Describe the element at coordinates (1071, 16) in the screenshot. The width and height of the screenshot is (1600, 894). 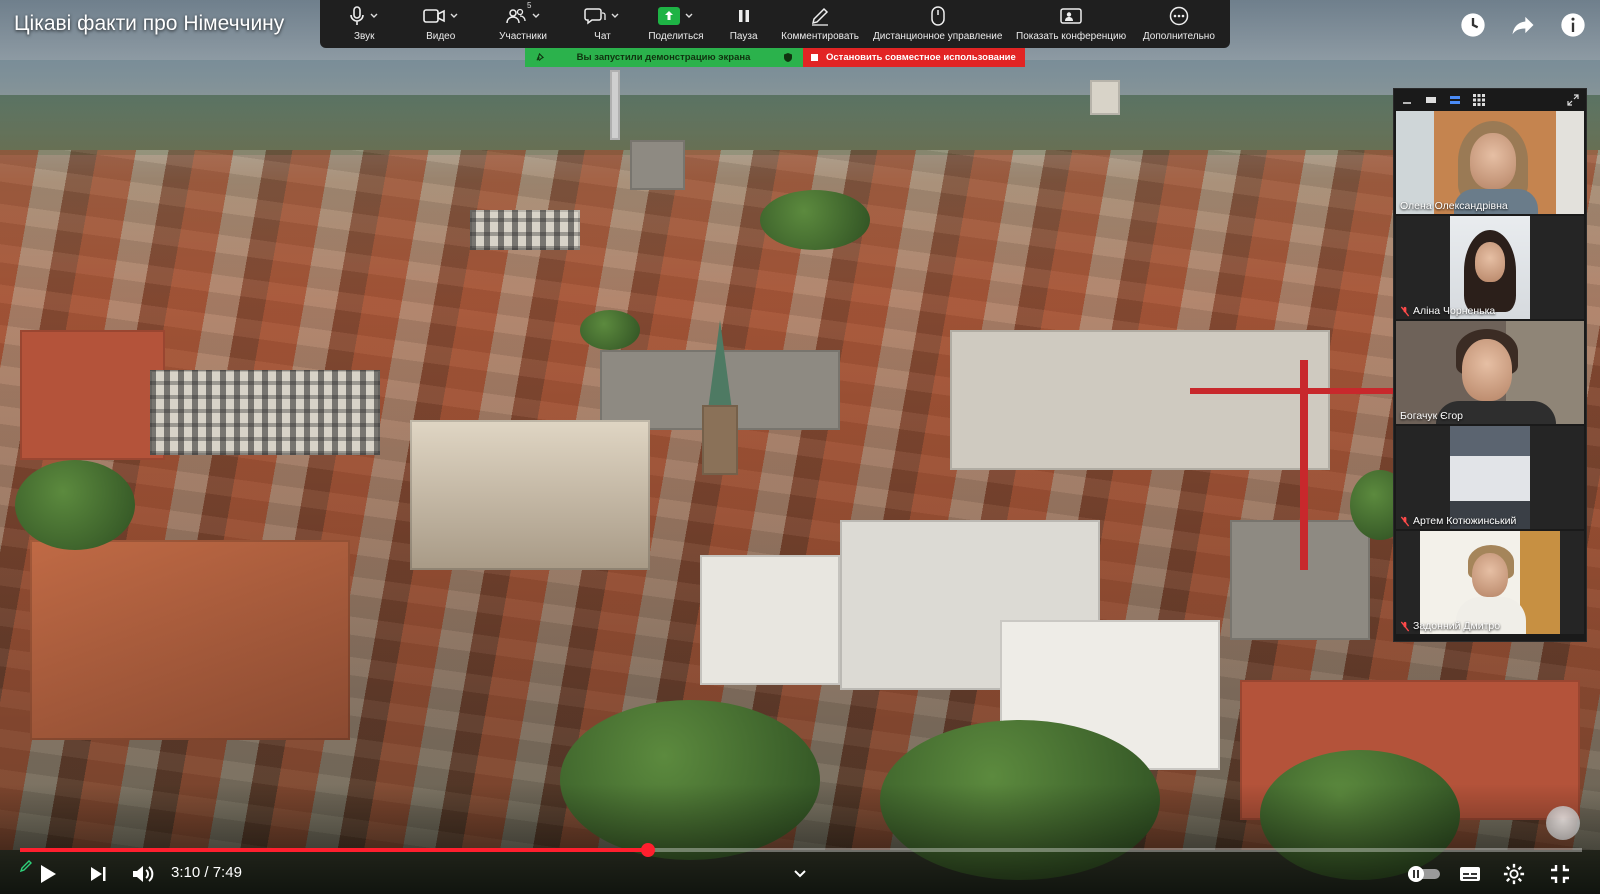
I see `show-meeting-icon` at that location.